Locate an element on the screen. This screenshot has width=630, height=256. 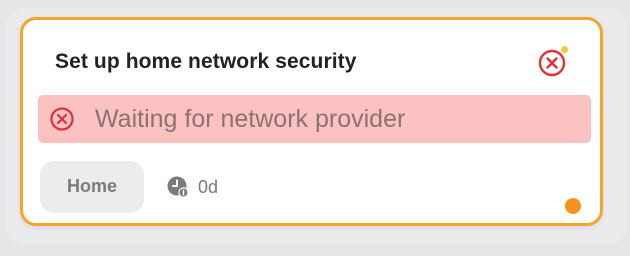
category-tag: Home is located at coordinates (92, 187).